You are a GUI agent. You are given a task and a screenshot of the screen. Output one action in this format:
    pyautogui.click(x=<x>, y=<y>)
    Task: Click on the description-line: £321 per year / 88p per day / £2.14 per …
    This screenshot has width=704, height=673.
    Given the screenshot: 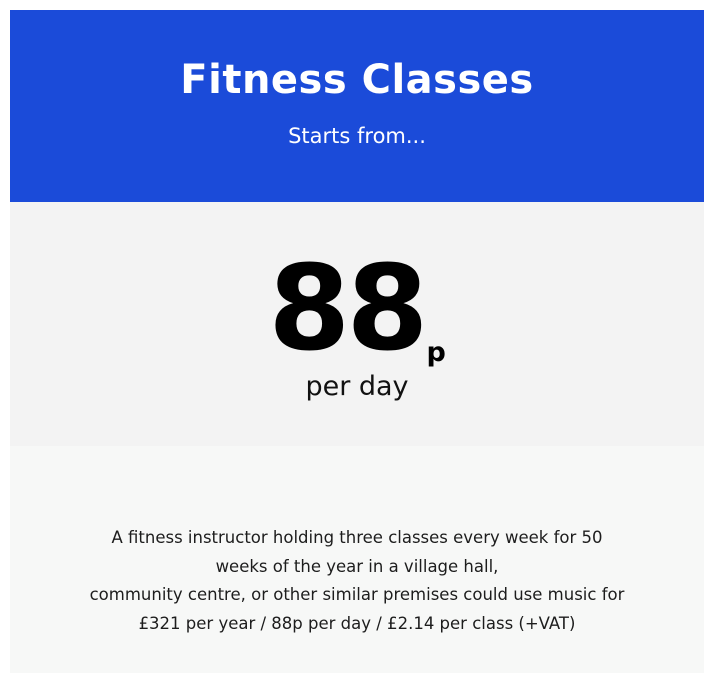 What is the action you would take?
    pyautogui.click(x=357, y=623)
    